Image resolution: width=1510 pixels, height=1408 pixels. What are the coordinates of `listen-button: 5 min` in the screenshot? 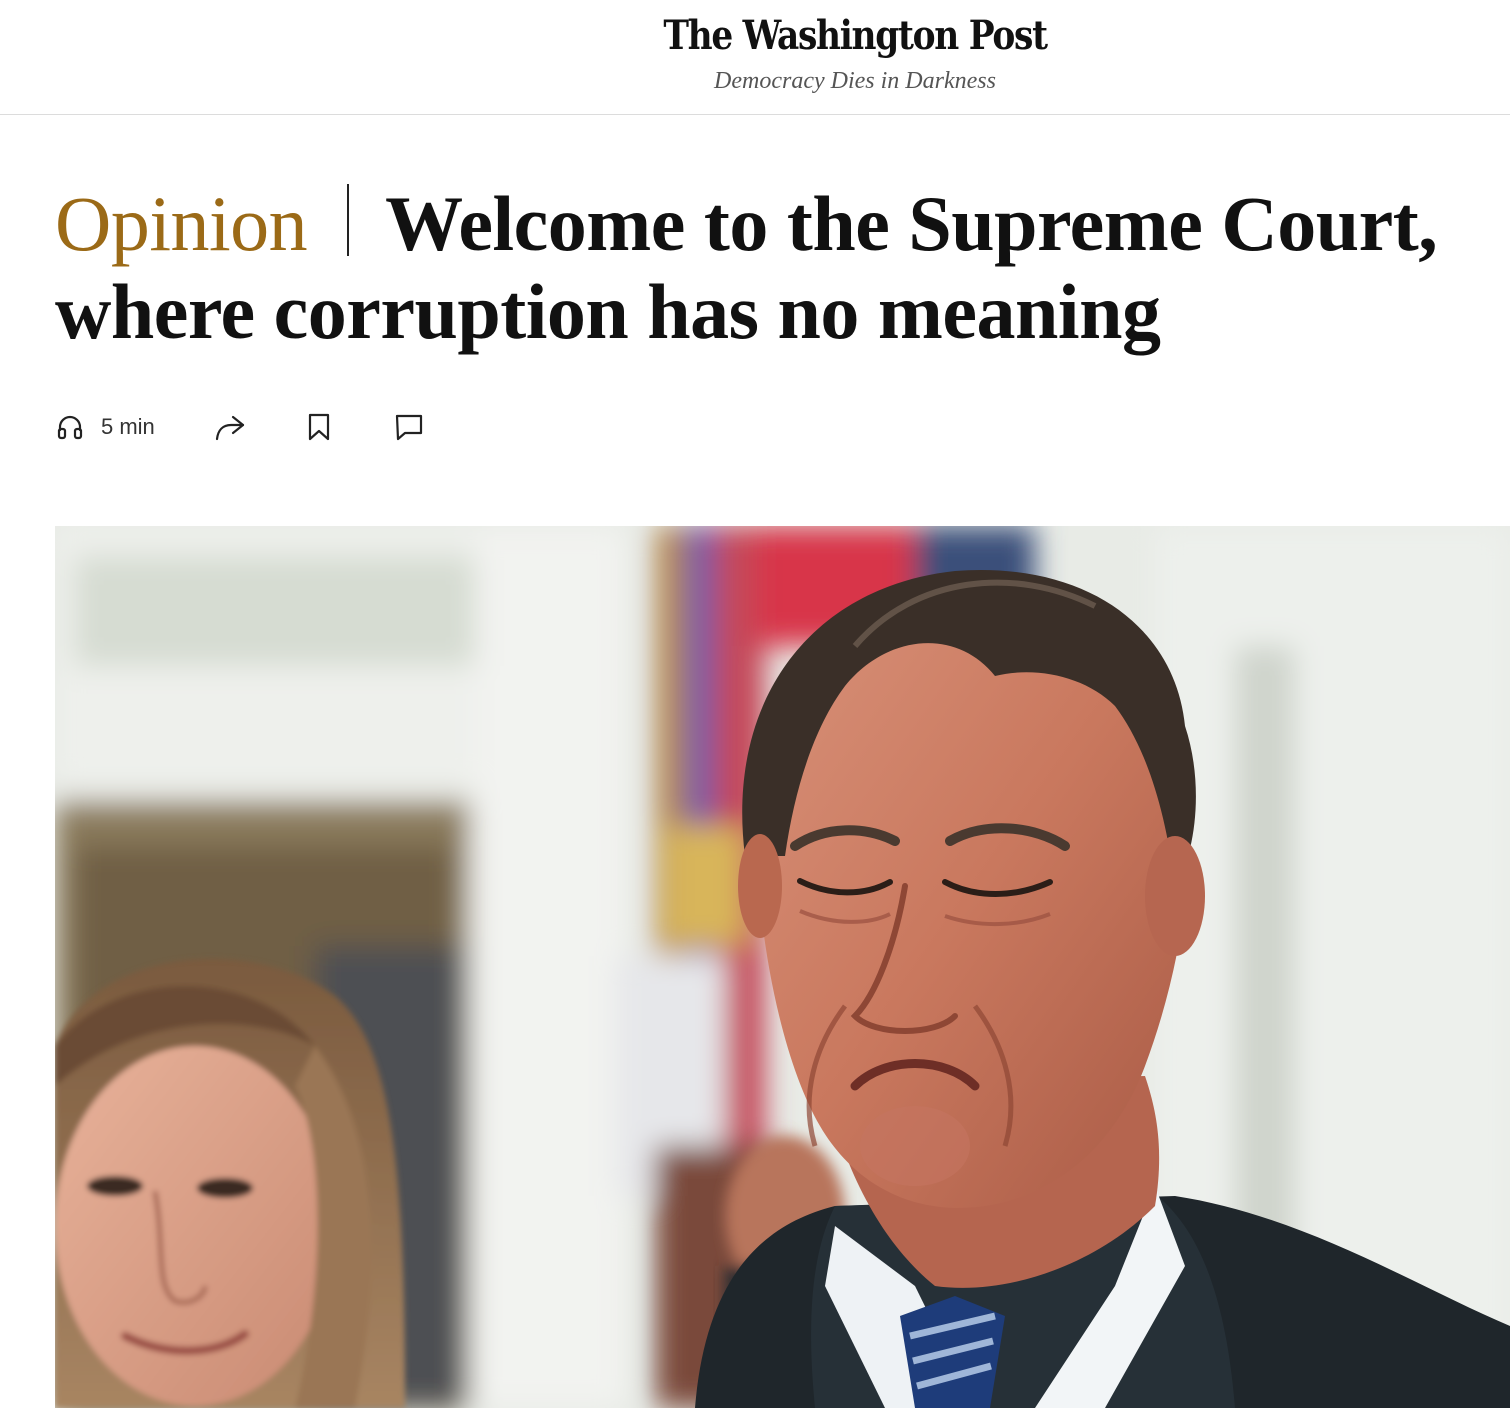 It's located at (105, 427).